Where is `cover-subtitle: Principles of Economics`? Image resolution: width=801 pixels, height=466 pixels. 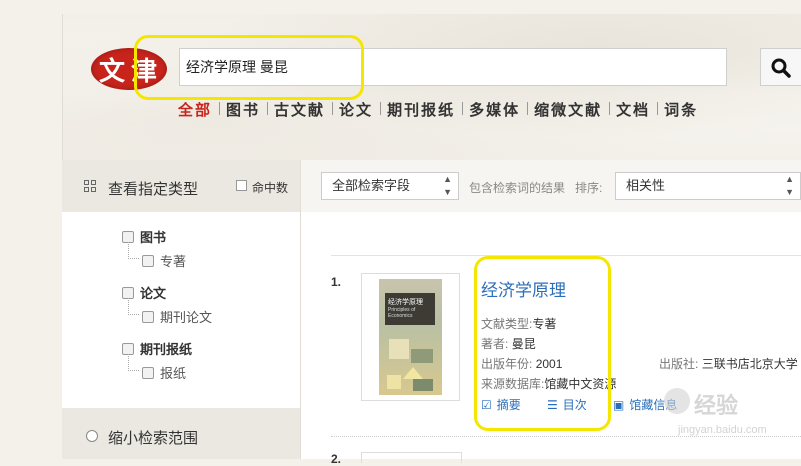 cover-subtitle: Principles of Economics is located at coordinates (402, 313).